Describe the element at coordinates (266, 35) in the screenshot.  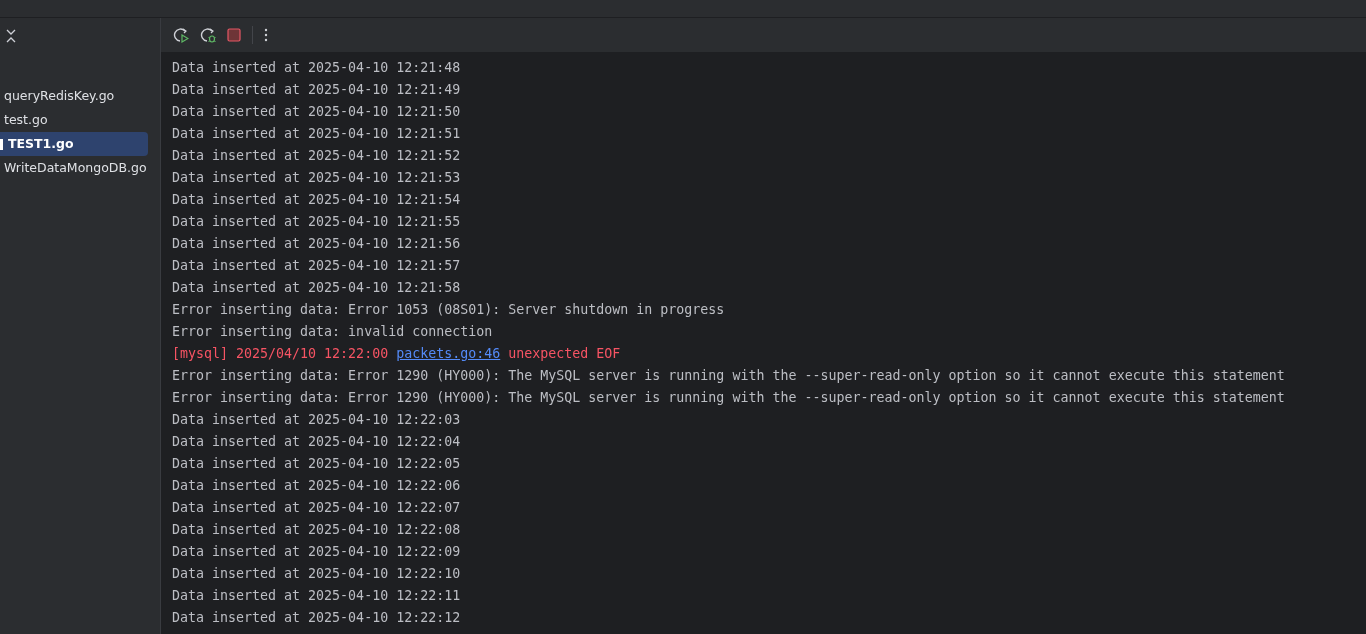
I see `more-options-icon` at that location.